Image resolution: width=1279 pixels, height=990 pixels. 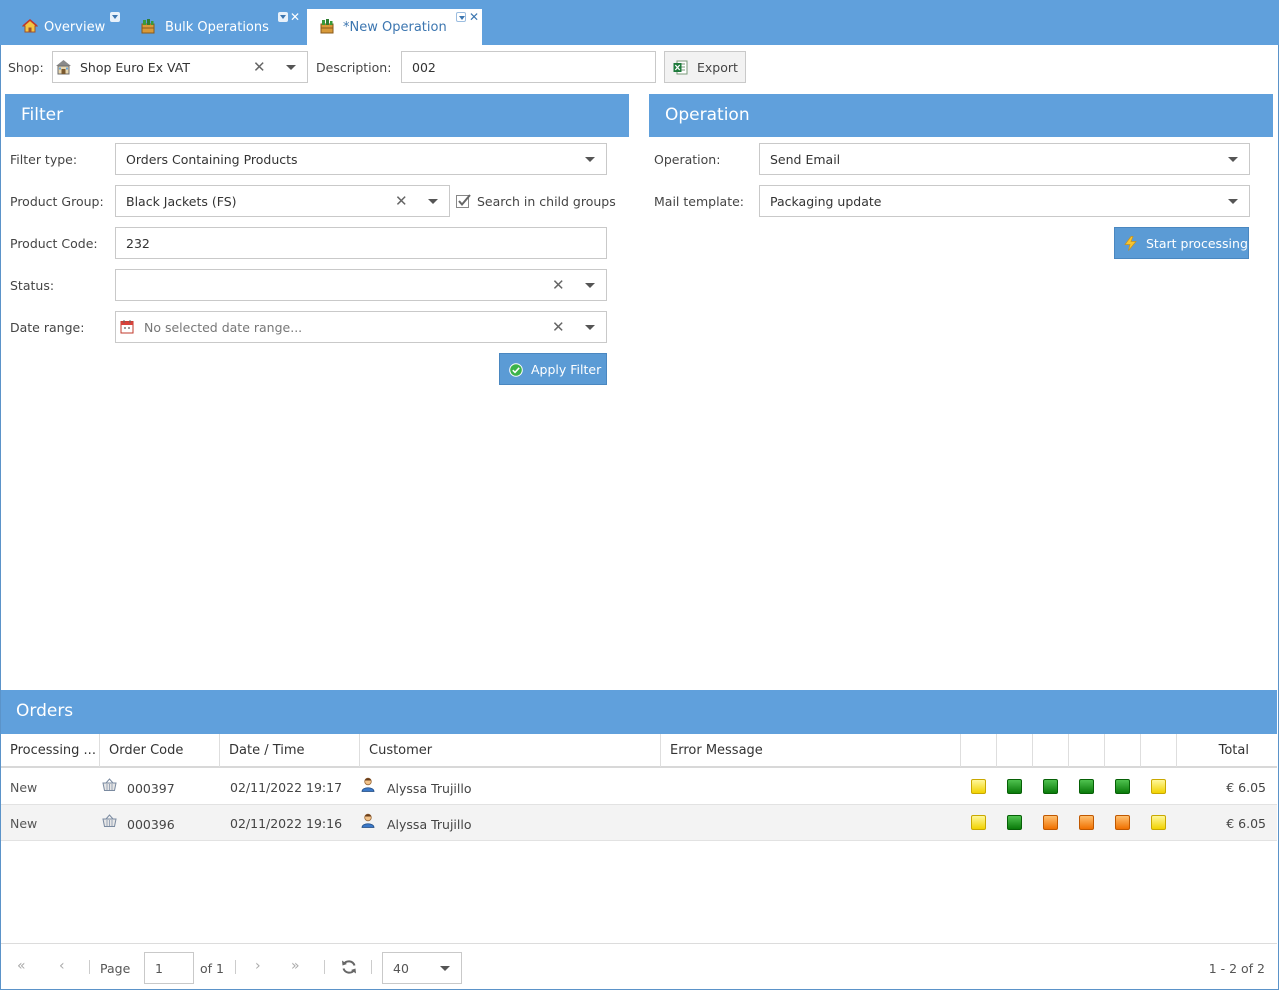 I want to click on orders-panel-title: Orders, so click(x=45, y=711).